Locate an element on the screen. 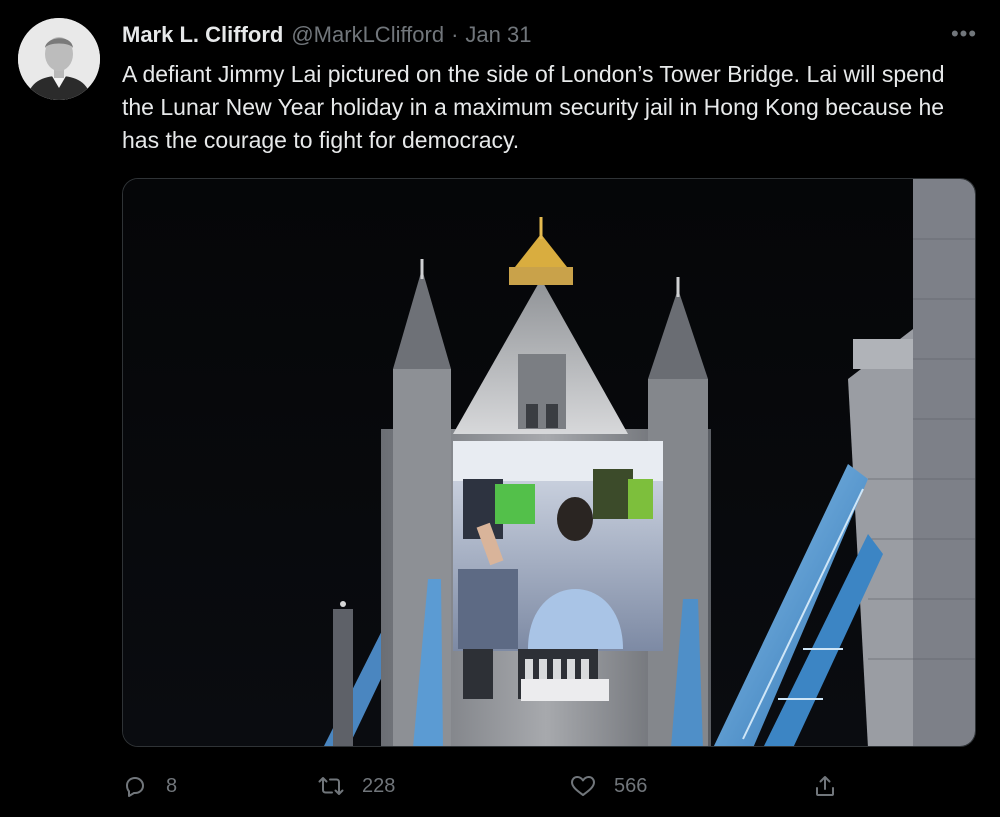 Image resolution: width=1000 pixels, height=817 pixels. more-icon: ••• is located at coordinates (964, 33).